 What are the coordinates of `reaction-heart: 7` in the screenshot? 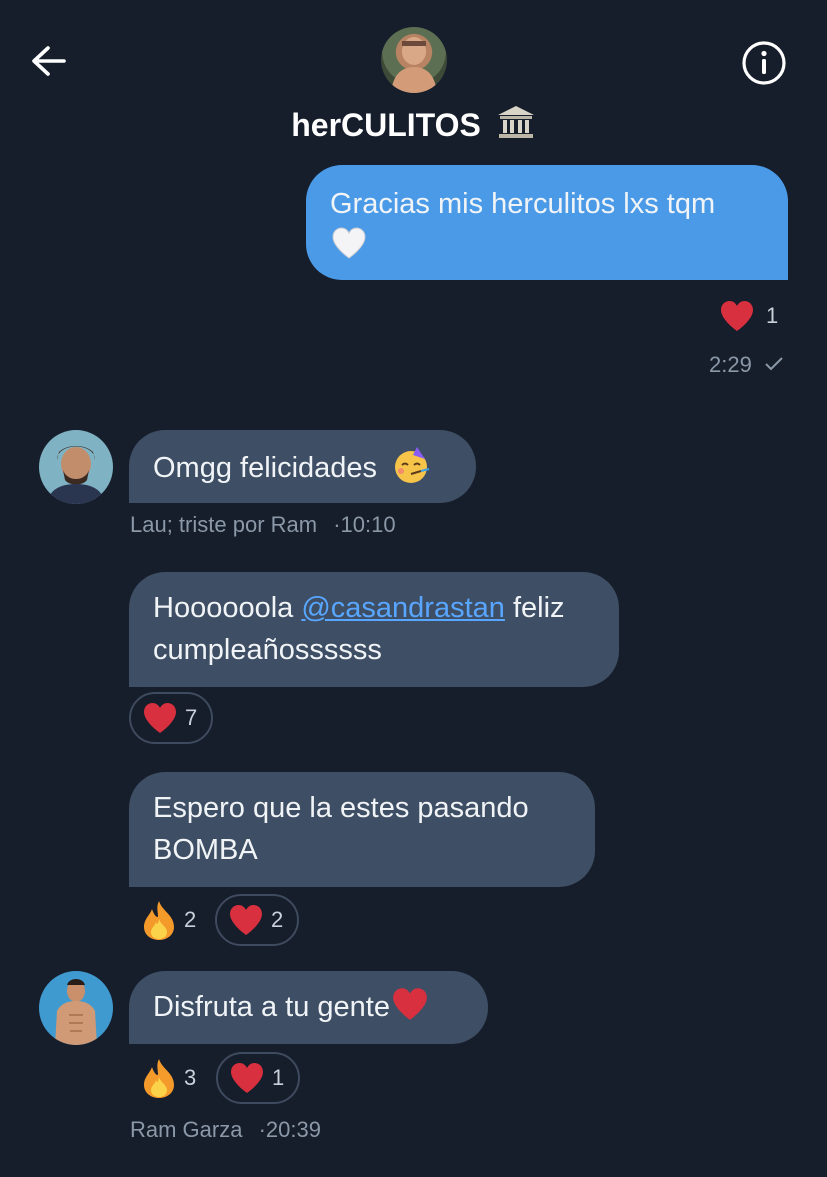 It's located at (171, 718).